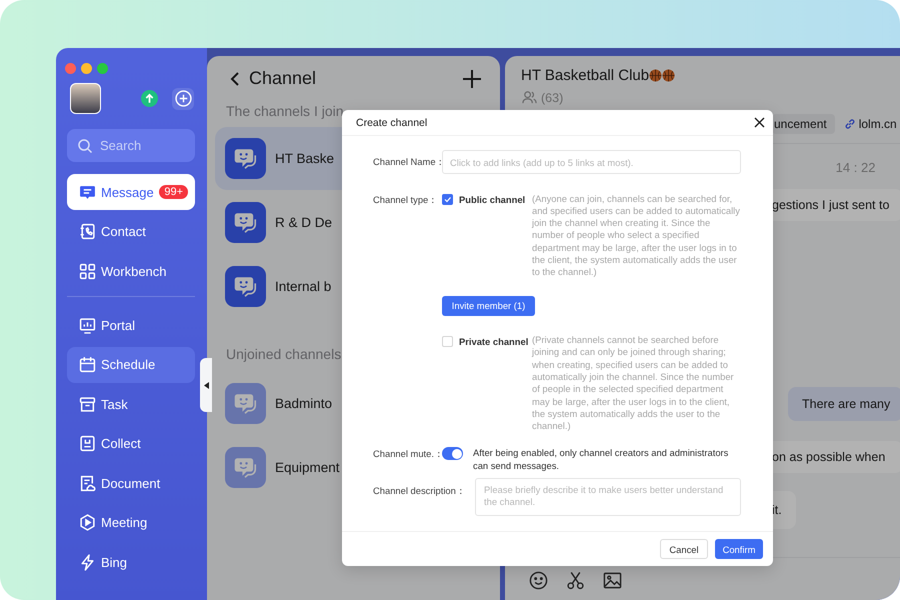 The height and width of the screenshot is (600, 900). I want to click on chat-title: HT Basketball Club, so click(585, 75).